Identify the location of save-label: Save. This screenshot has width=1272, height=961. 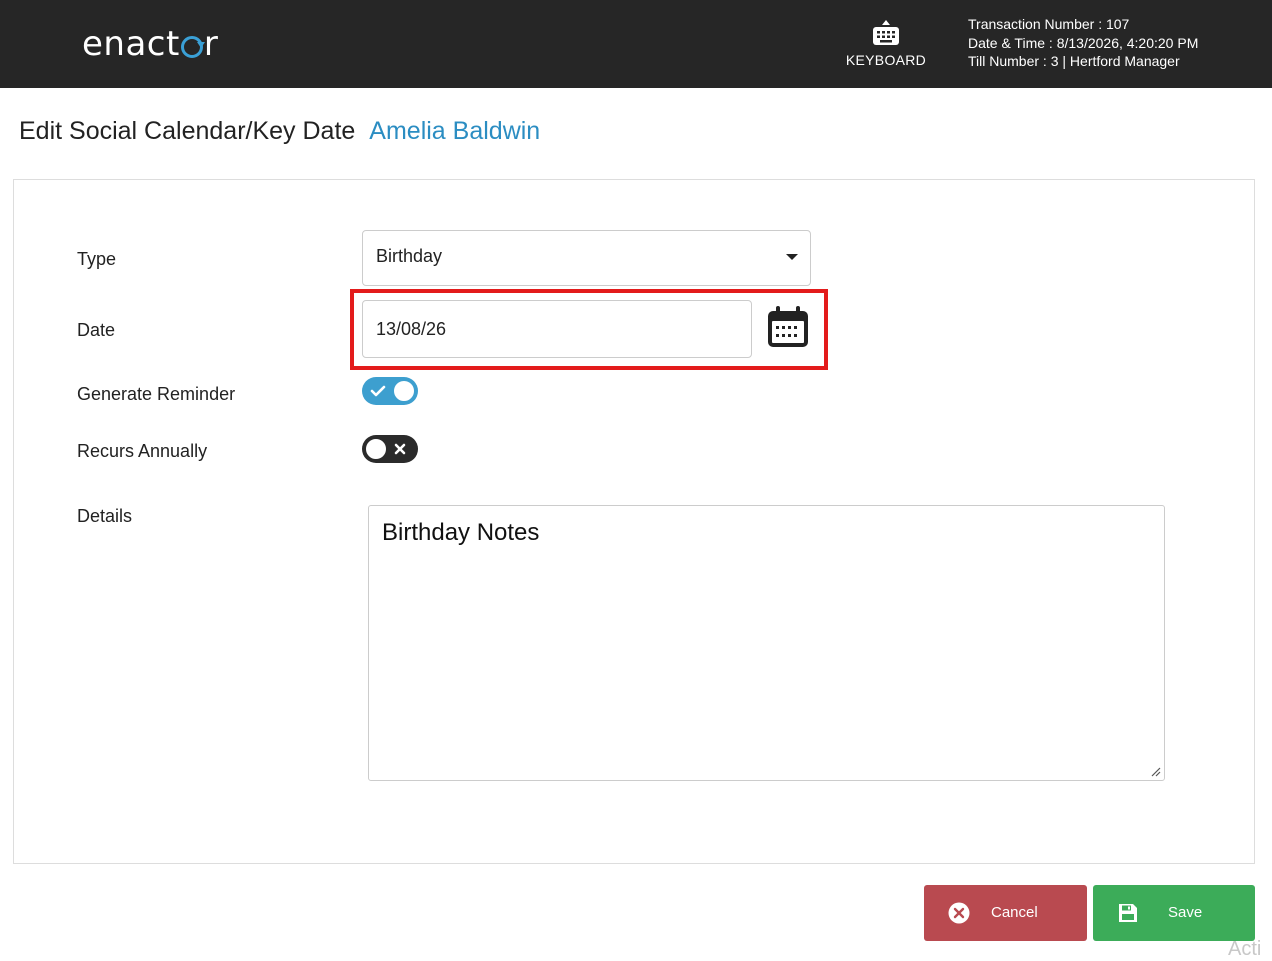
(1185, 912).